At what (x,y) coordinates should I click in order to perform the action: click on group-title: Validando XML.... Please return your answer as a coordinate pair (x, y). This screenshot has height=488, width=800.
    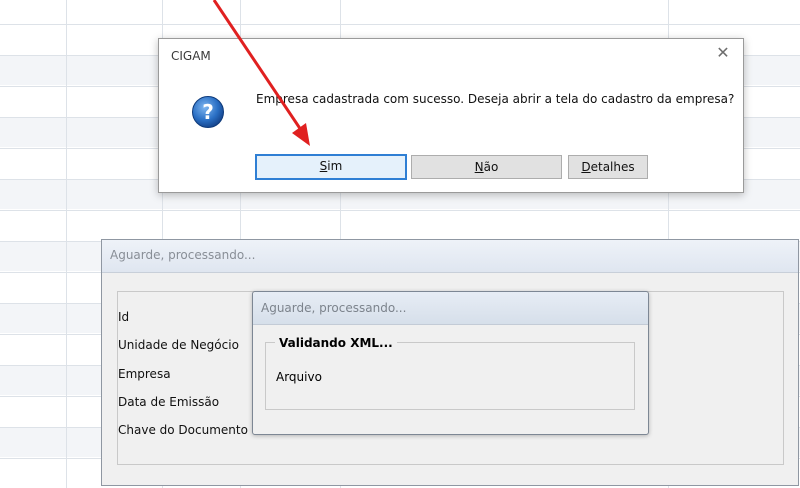
    Looking at the image, I should click on (336, 343).